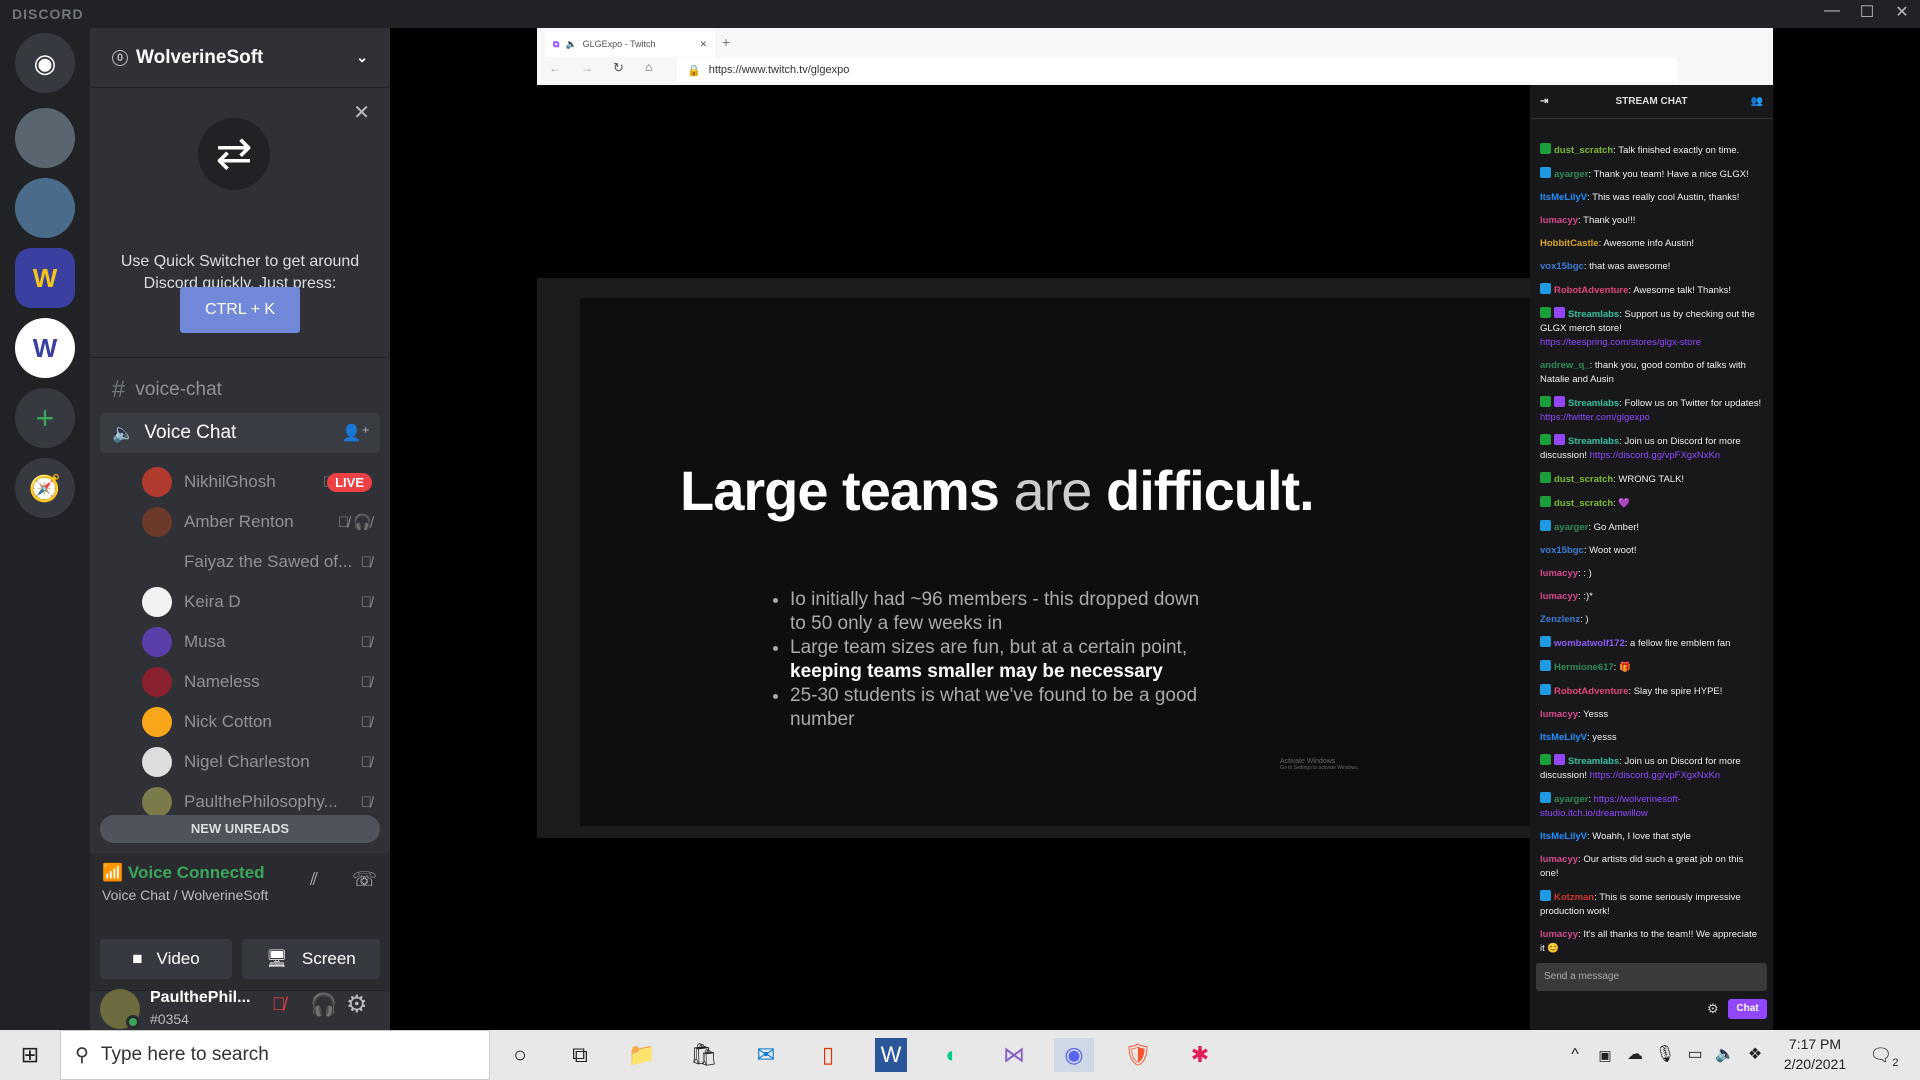 This screenshot has height=1080, width=1920. Describe the element at coordinates (1884, 1055) in the screenshot. I see `notifications-icon: 🗨2` at that location.